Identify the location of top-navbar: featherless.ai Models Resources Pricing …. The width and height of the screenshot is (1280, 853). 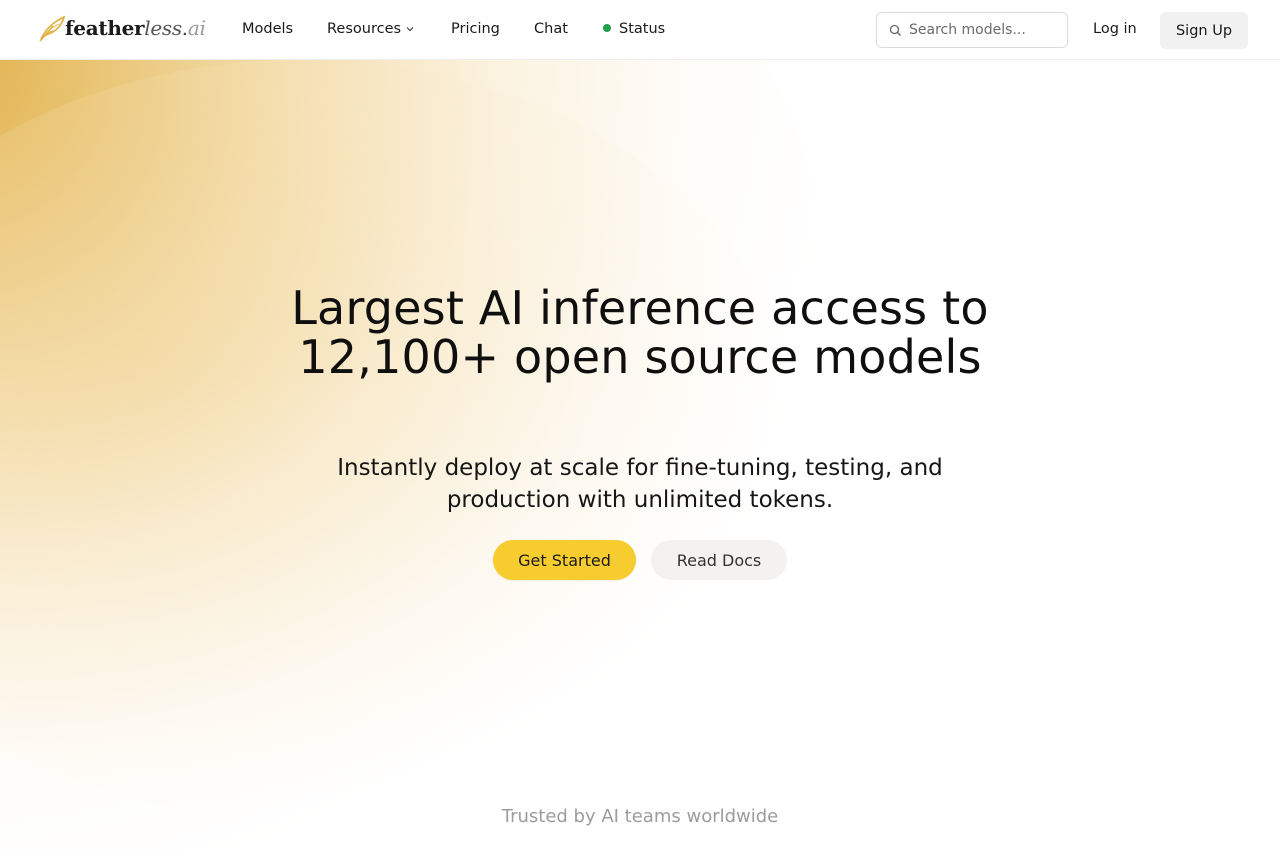
(640, 30).